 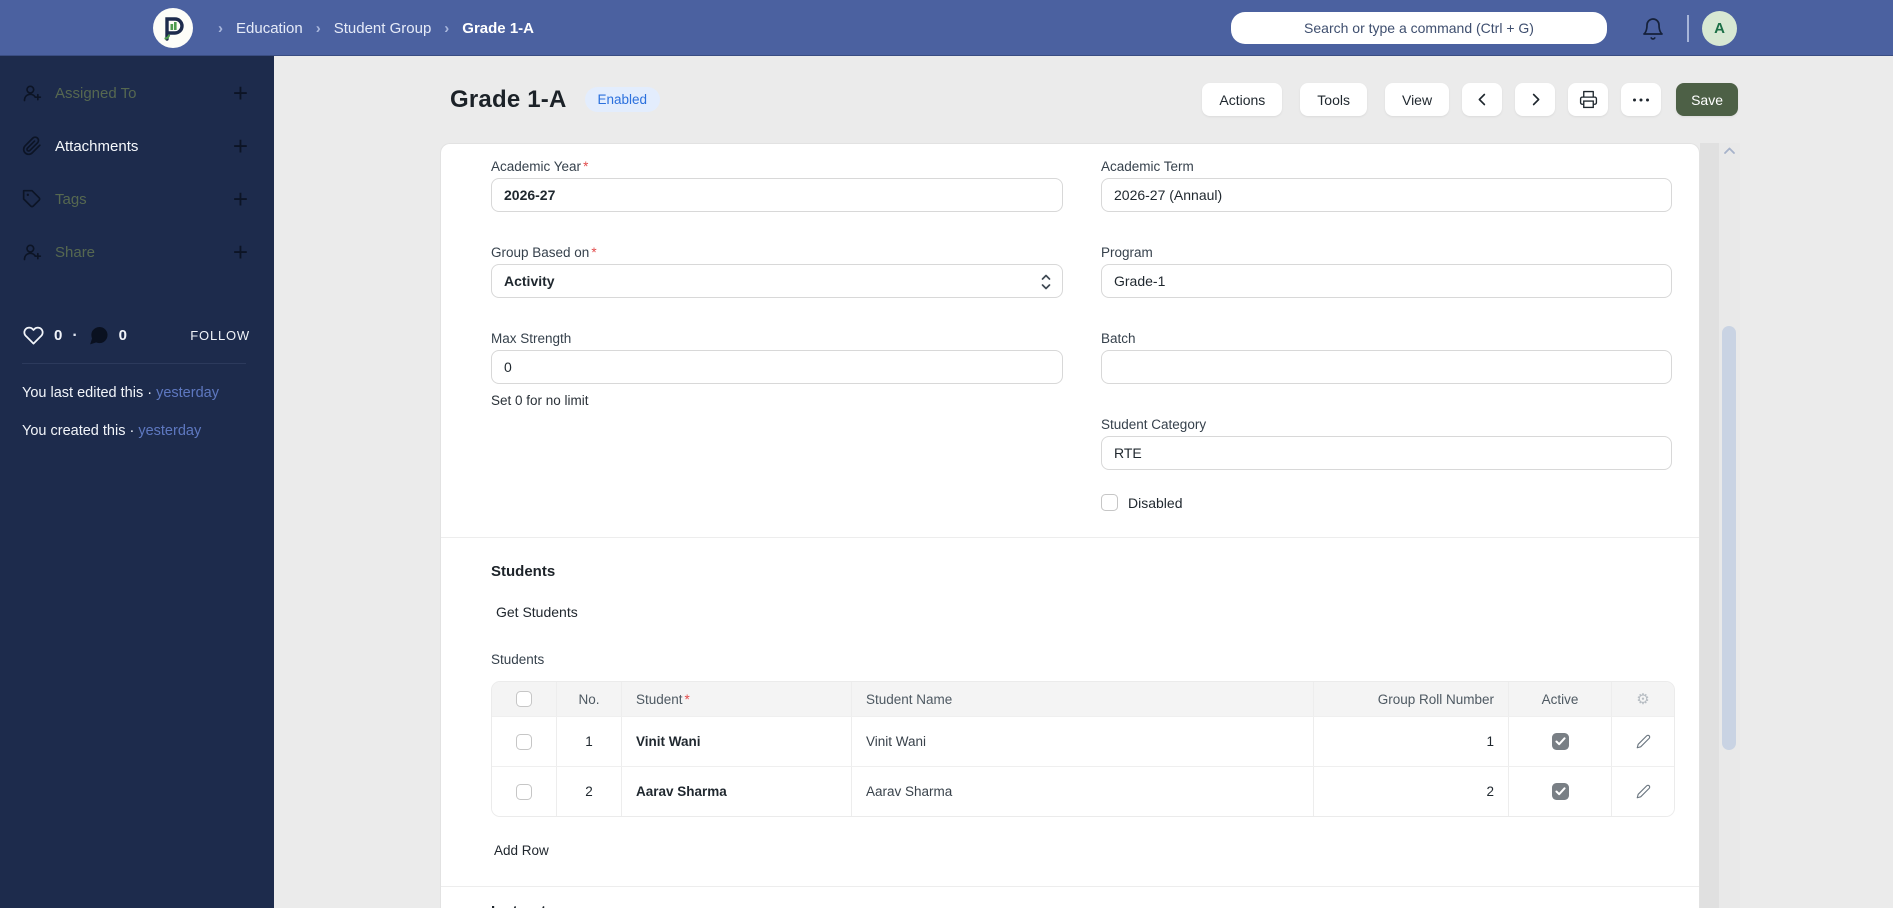 I want to click on notifications-bell-button, so click(x=1655, y=29).